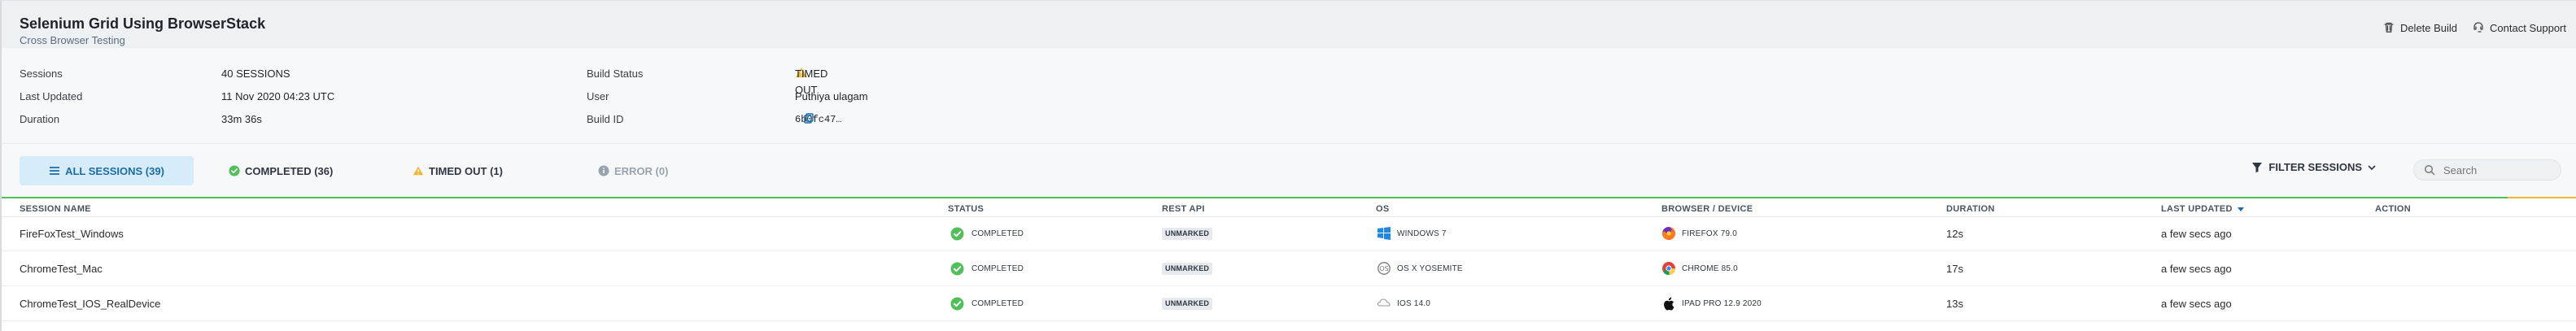  I want to click on user-value: Puthiya ulagam, so click(831, 96).